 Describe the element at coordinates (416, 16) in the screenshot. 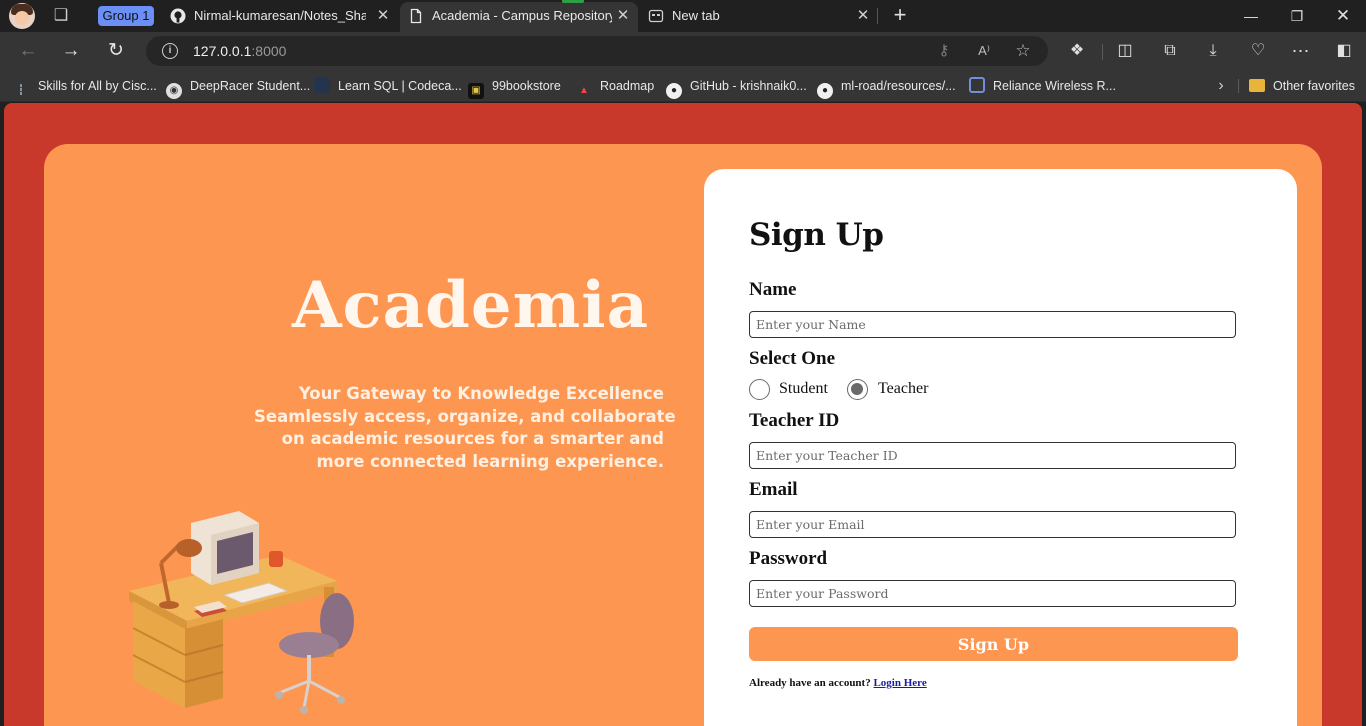

I see `document-icon` at that location.